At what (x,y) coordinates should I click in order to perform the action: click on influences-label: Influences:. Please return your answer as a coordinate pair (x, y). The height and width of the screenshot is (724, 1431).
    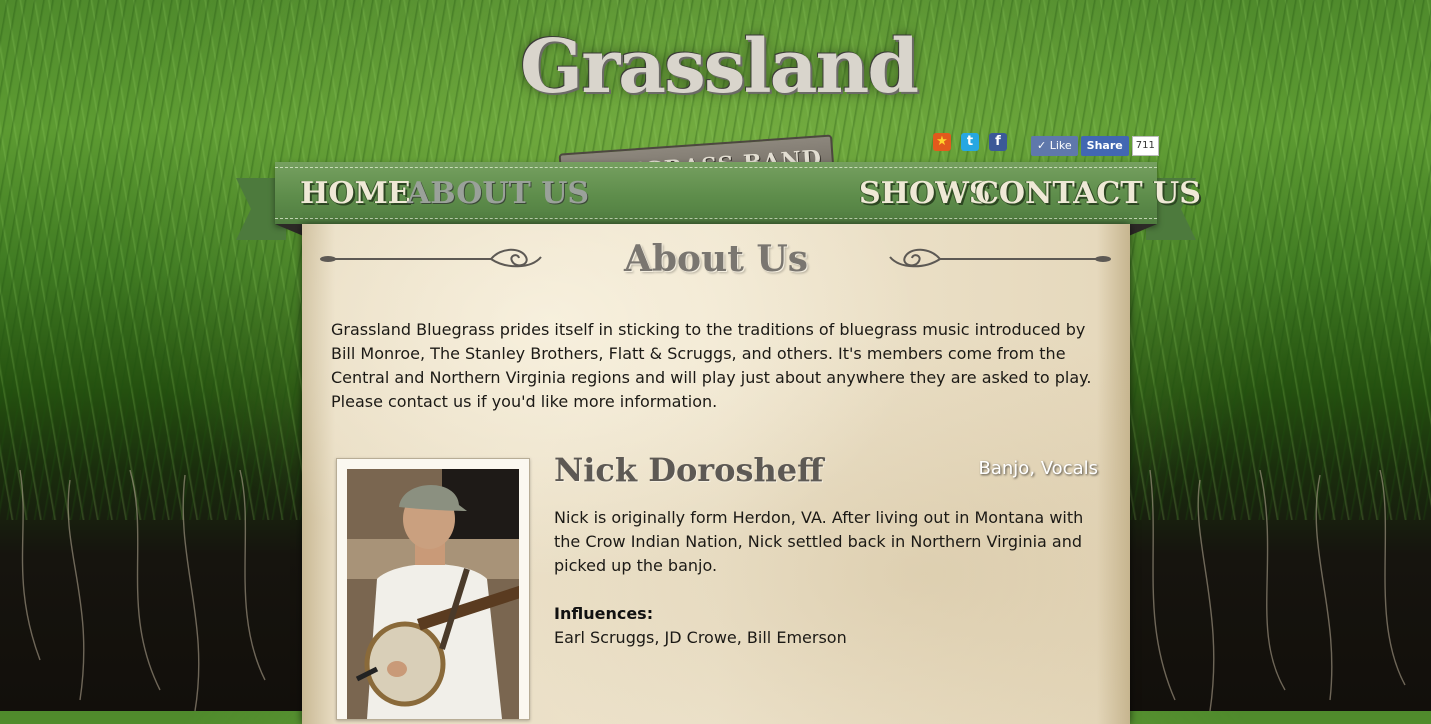
    Looking at the image, I should click on (604, 613).